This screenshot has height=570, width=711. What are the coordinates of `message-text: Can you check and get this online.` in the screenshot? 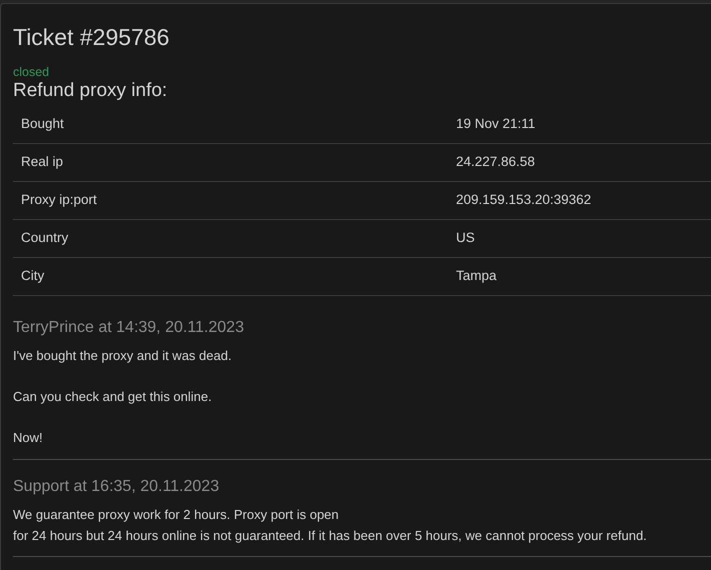 It's located at (112, 397).